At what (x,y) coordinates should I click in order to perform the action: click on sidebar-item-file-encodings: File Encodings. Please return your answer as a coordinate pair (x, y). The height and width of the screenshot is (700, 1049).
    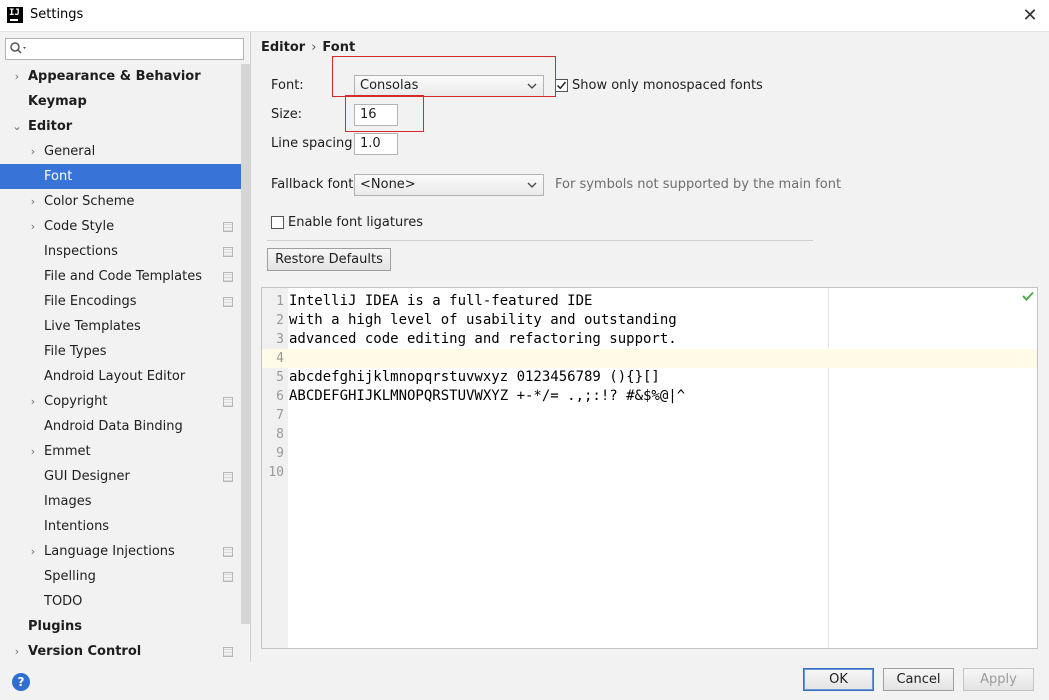
    Looking at the image, I should click on (125, 301).